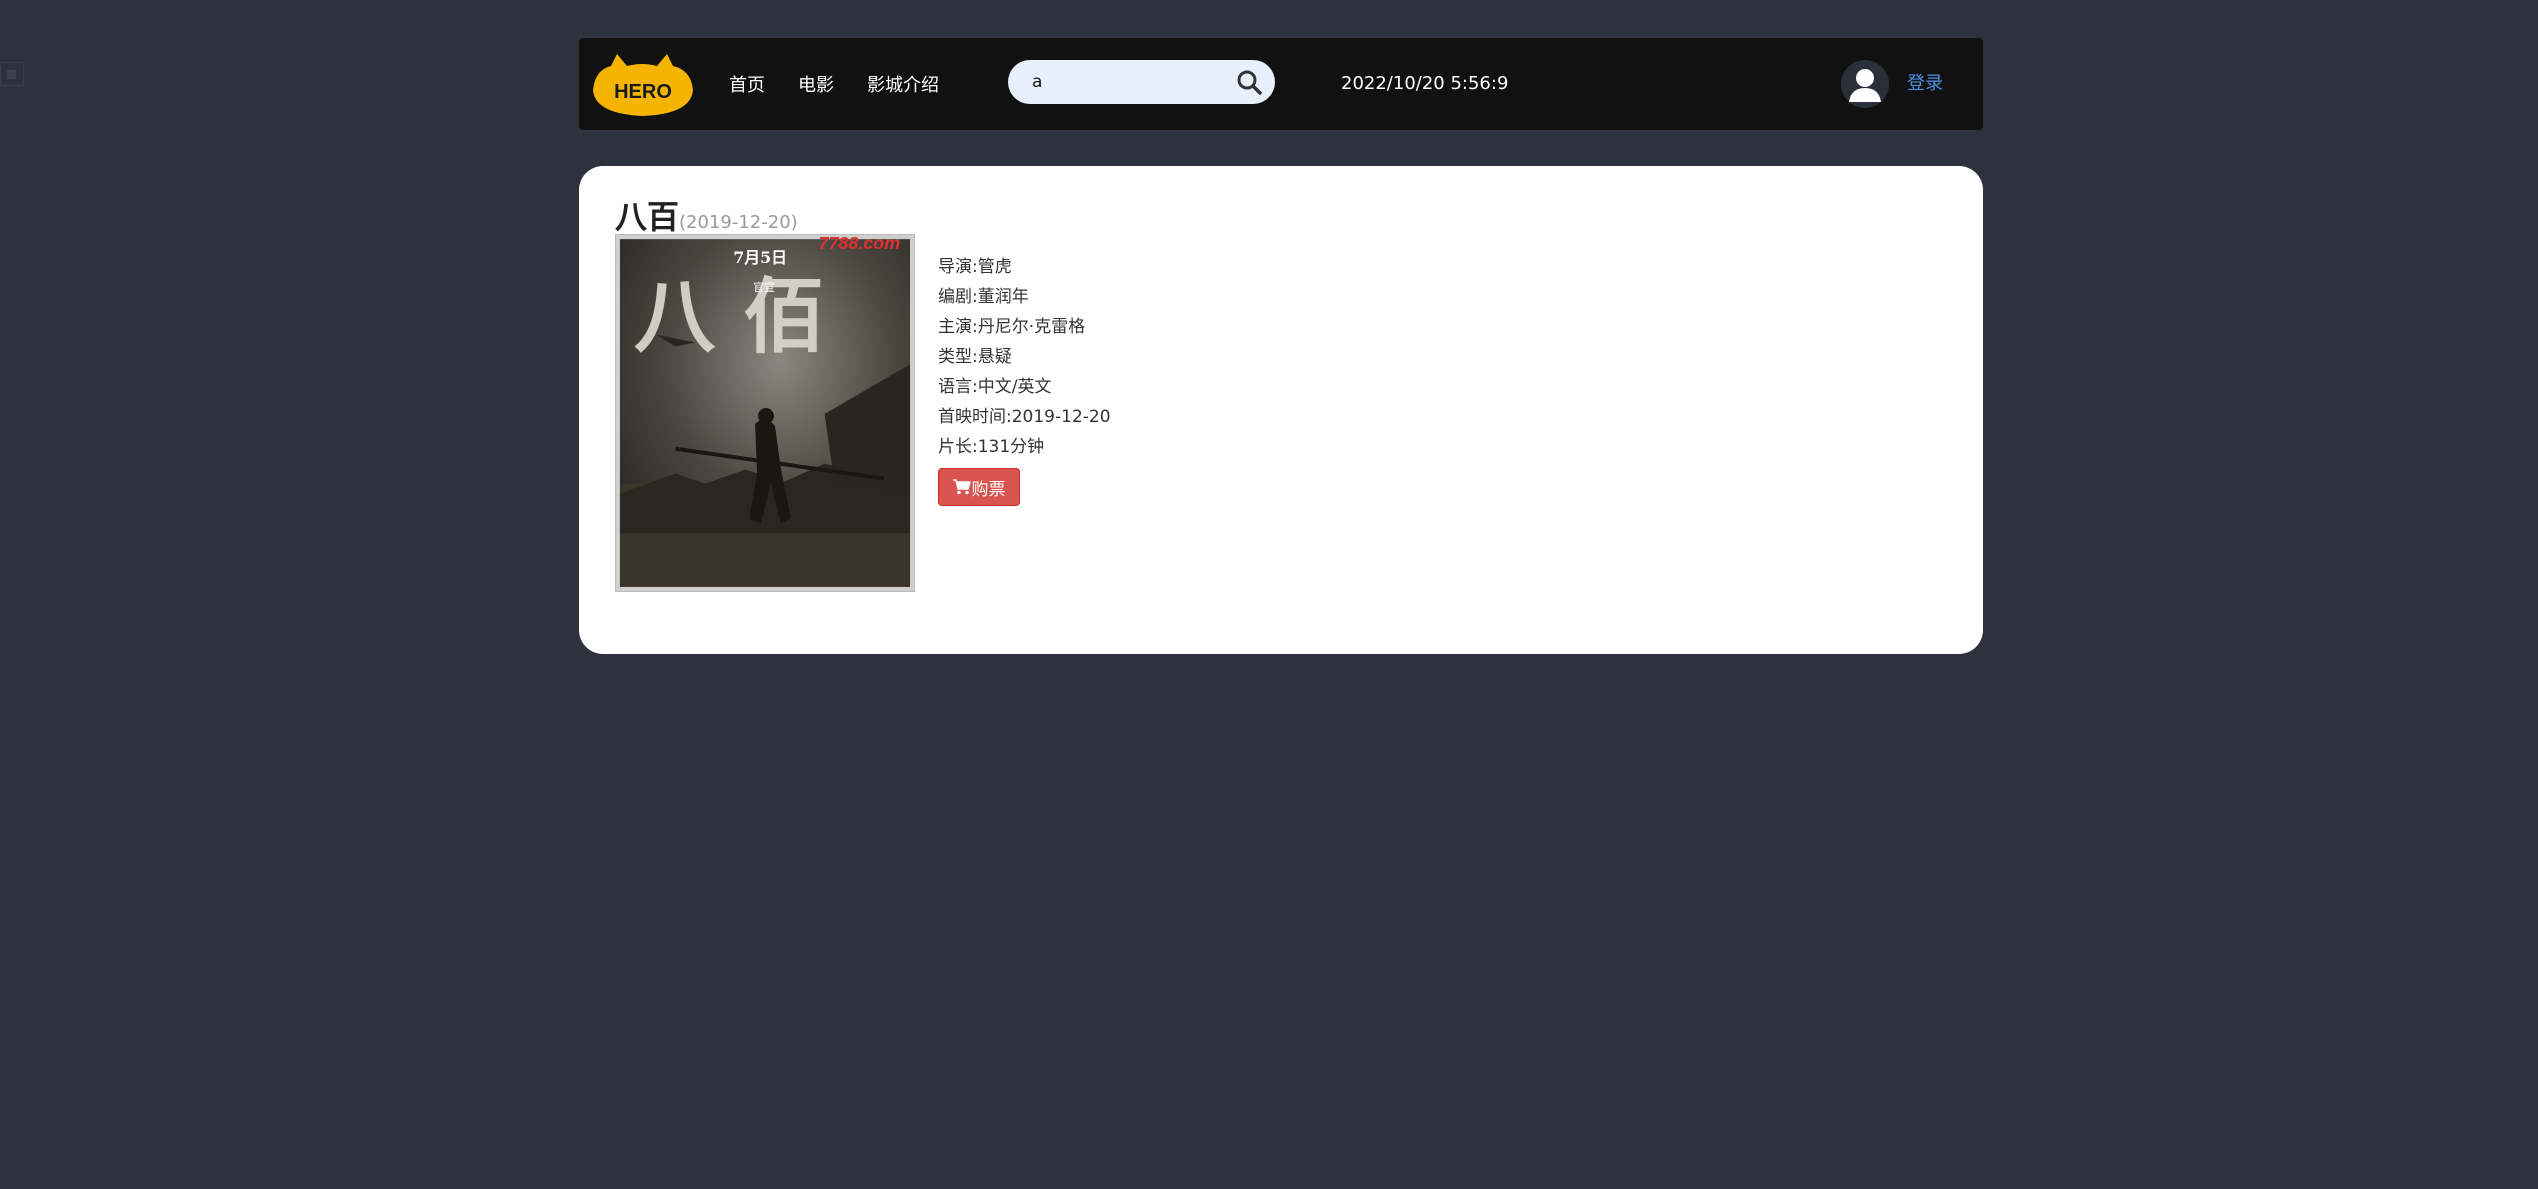  I want to click on buy-ticket-label: 购票, so click(988, 489).